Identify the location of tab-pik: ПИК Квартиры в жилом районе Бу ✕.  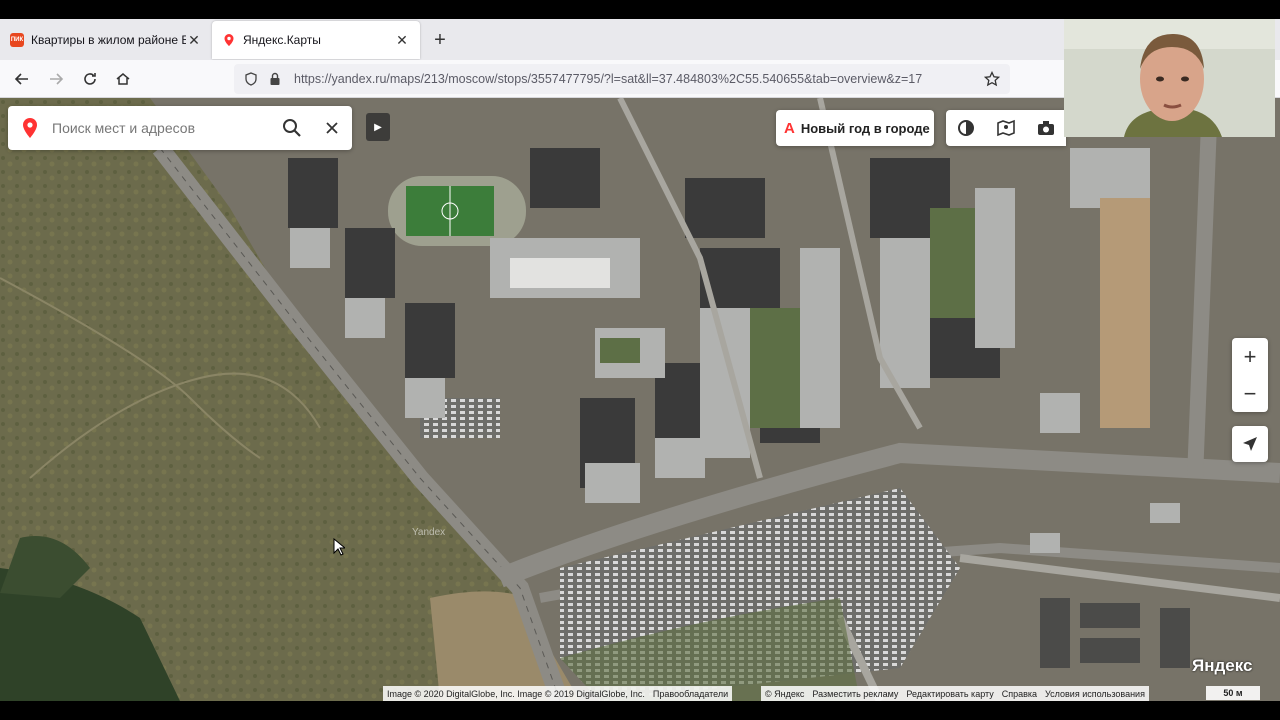
(106, 40).